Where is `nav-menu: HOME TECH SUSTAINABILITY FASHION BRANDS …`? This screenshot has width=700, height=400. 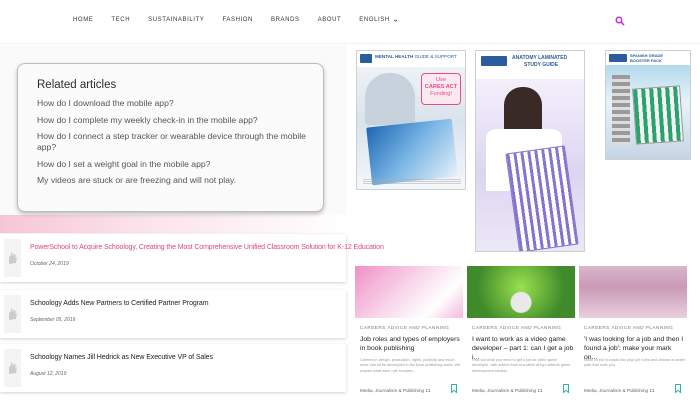 nav-menu: HOME TECH SUSTAINABILITY FASHION BRANDS … is located at coordinates (235, 20).